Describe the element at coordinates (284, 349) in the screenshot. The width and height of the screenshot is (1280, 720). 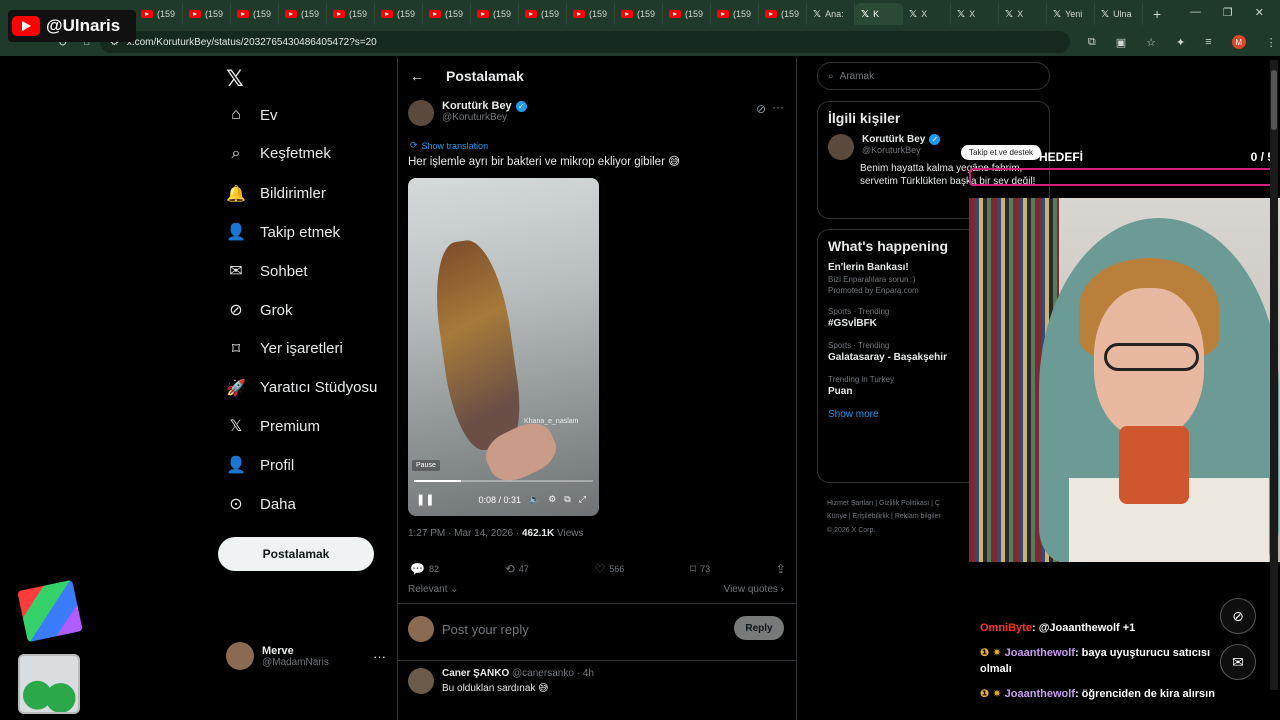
I see `nav-item: ⌑ Yer işaretleri` at that location.